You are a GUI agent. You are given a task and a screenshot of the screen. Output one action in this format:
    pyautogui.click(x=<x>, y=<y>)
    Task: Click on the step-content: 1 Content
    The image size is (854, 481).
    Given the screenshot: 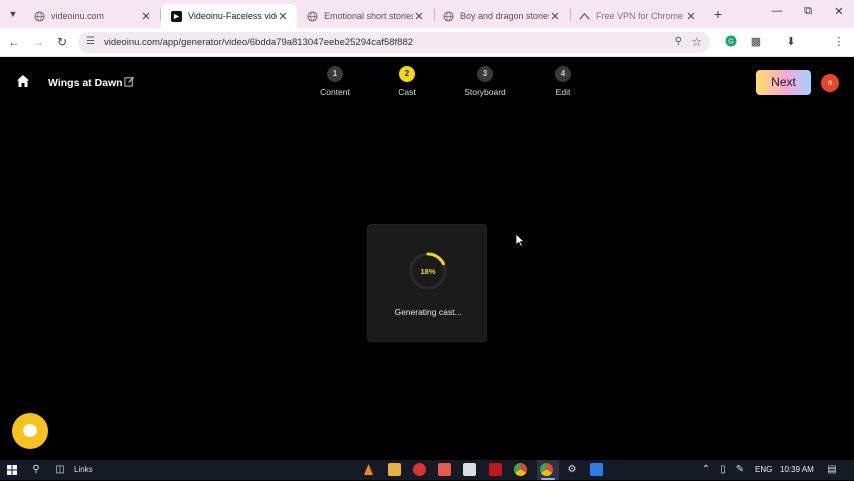 What is the action you would take?
    pyautogui.click(x=335, y=81)
    